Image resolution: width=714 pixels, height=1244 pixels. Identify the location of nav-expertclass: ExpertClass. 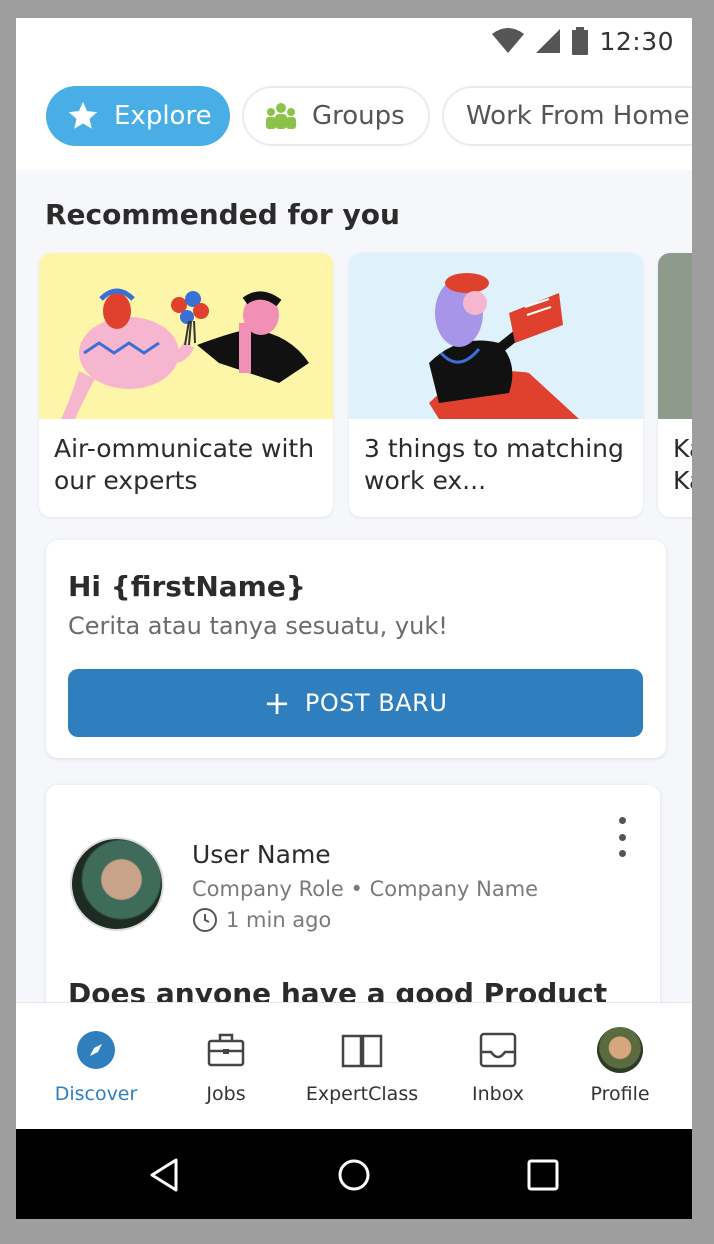
(362, 1066).